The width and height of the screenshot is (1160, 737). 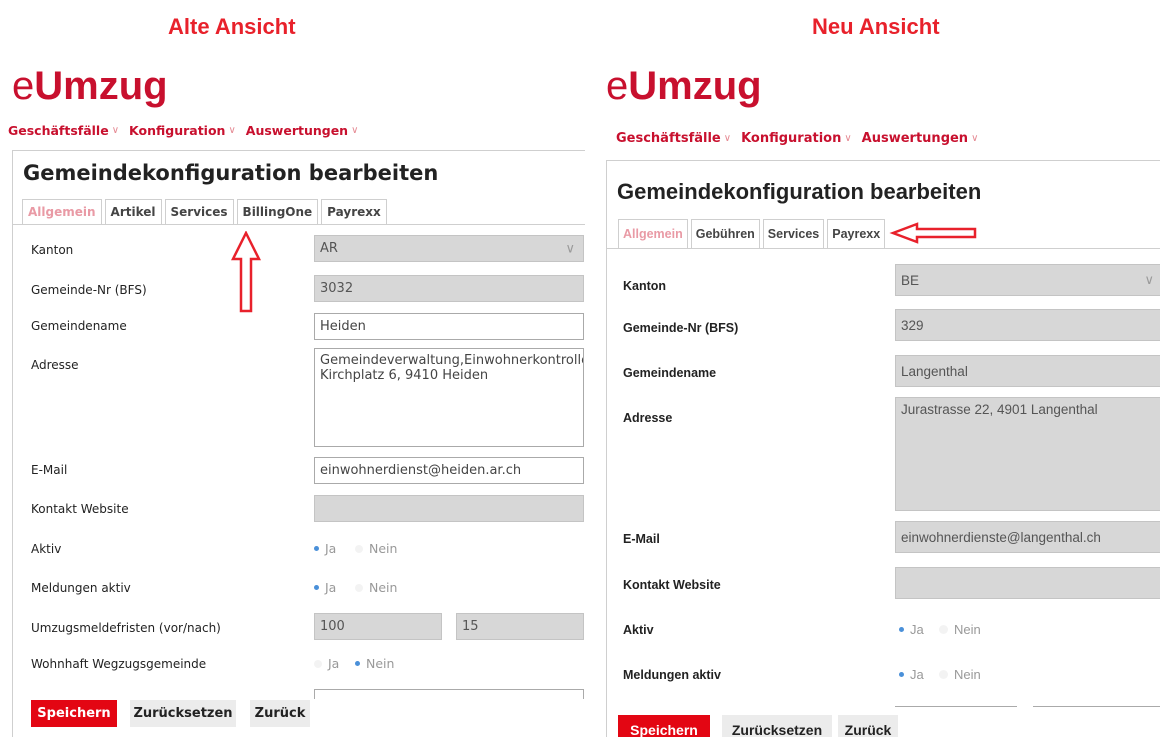 I want to click on tab-artikel: Artikel, so click(x=133, y=212).